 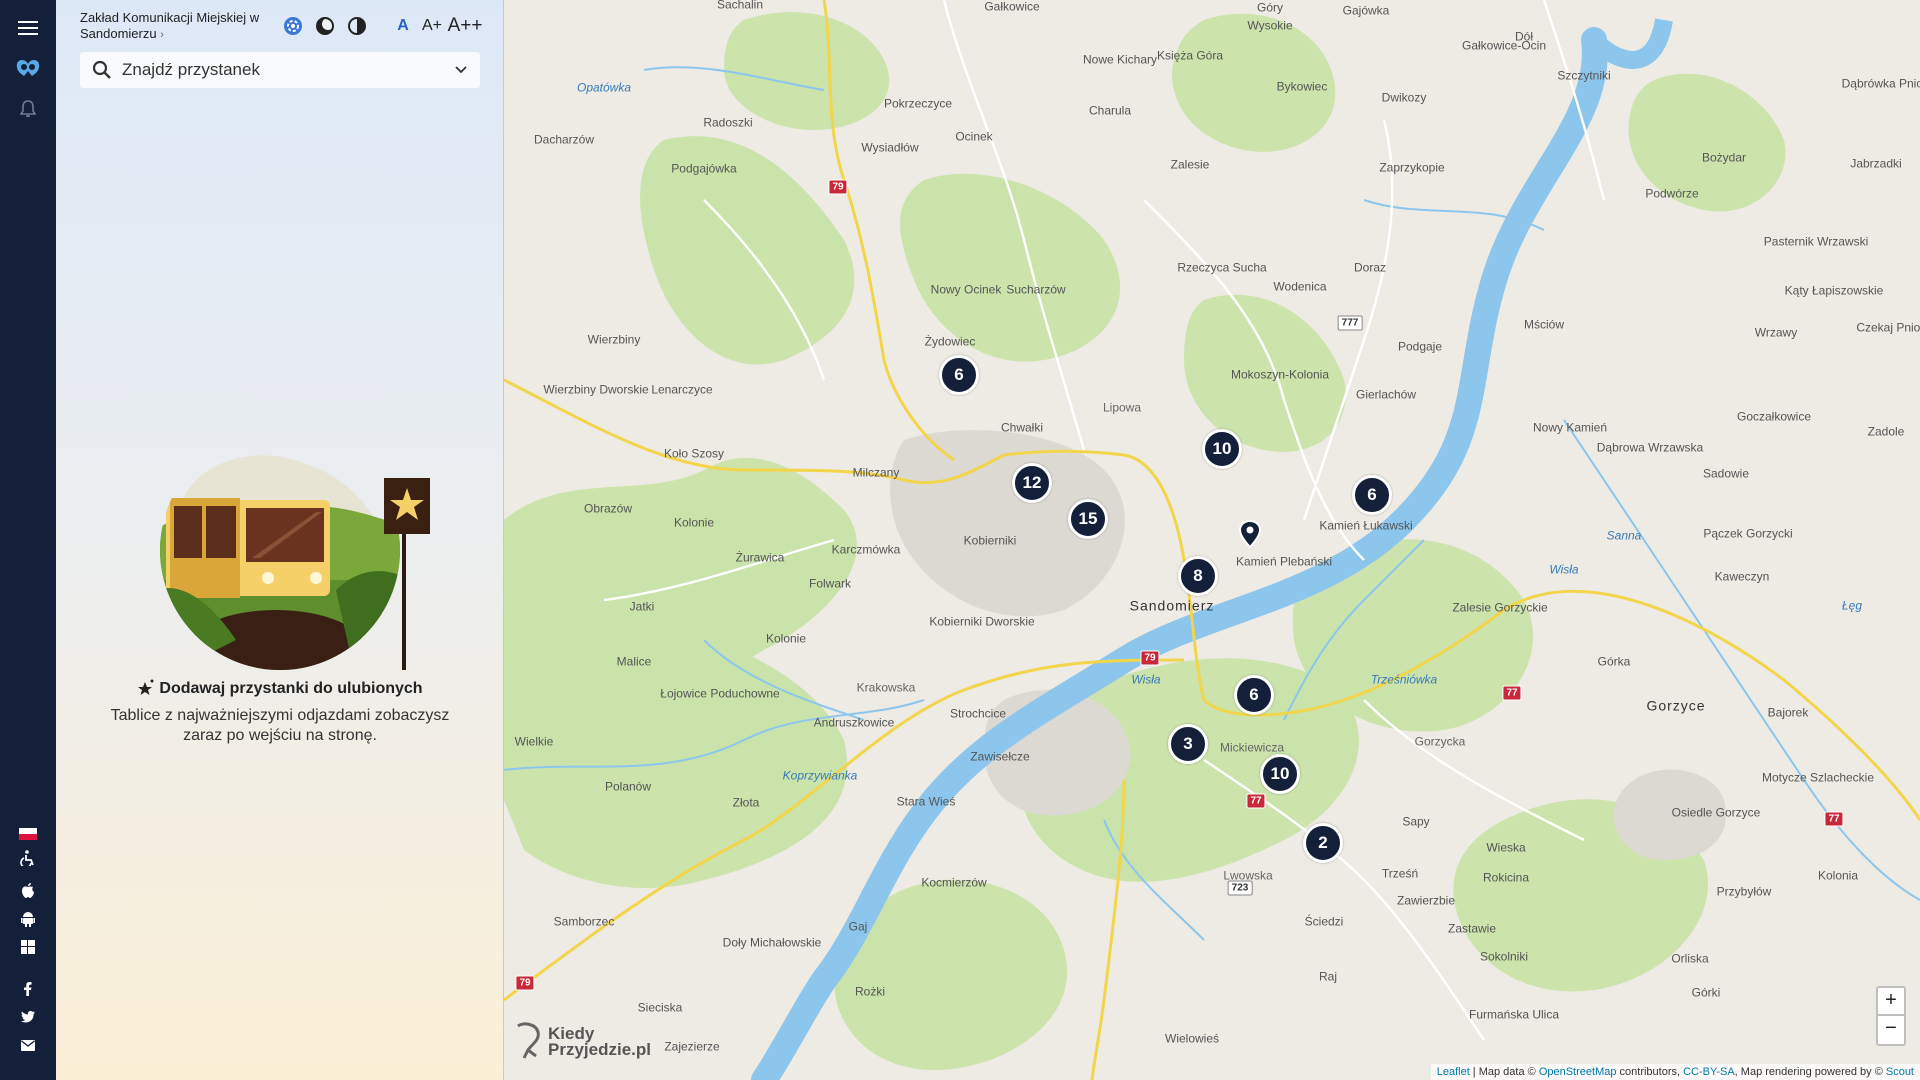 I want to click on place-label-city: Gorzyce, so click(x=1676, y=705).